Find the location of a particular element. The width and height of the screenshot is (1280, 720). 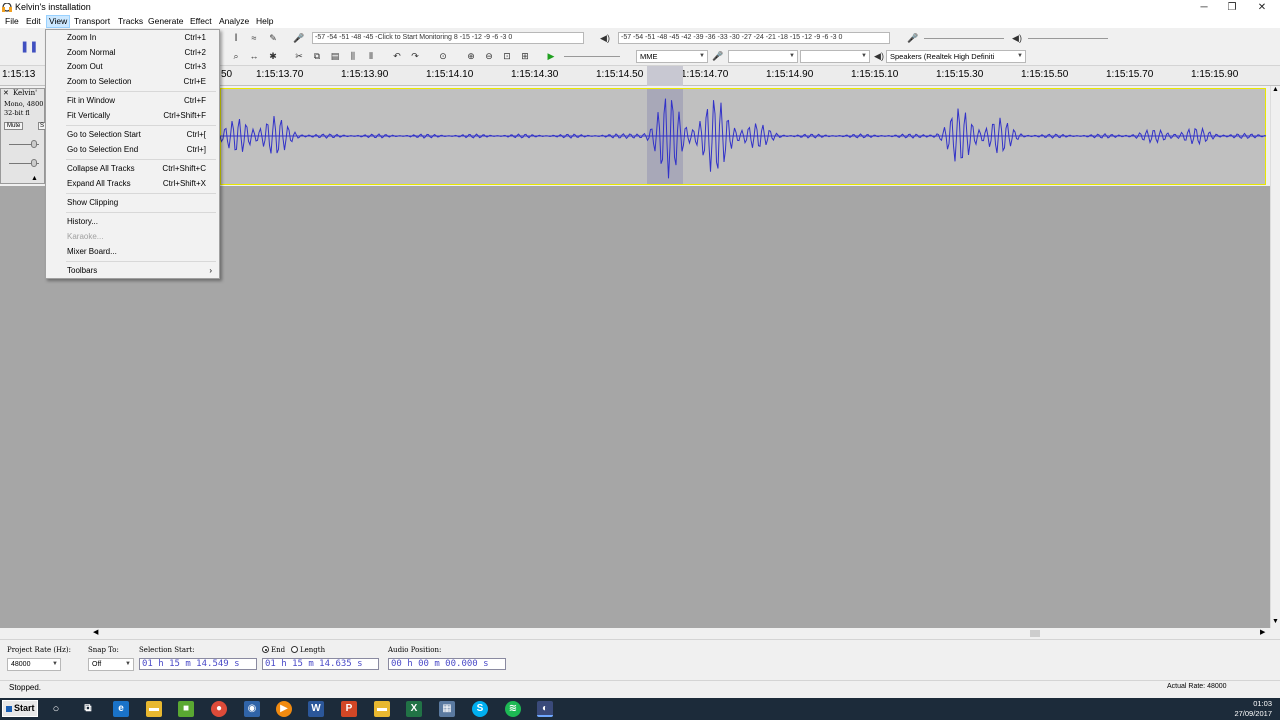

pdf-app-icon: P is located at coordinates (349, 709).